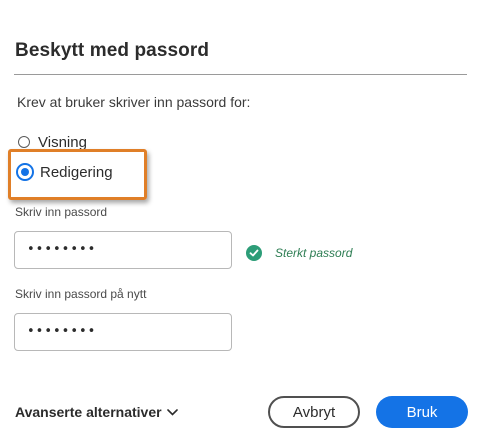  What do you see at coordinates (77, 174) in the screenshot?
I see `highlight-callout-box` at bounding box center [77, 174].